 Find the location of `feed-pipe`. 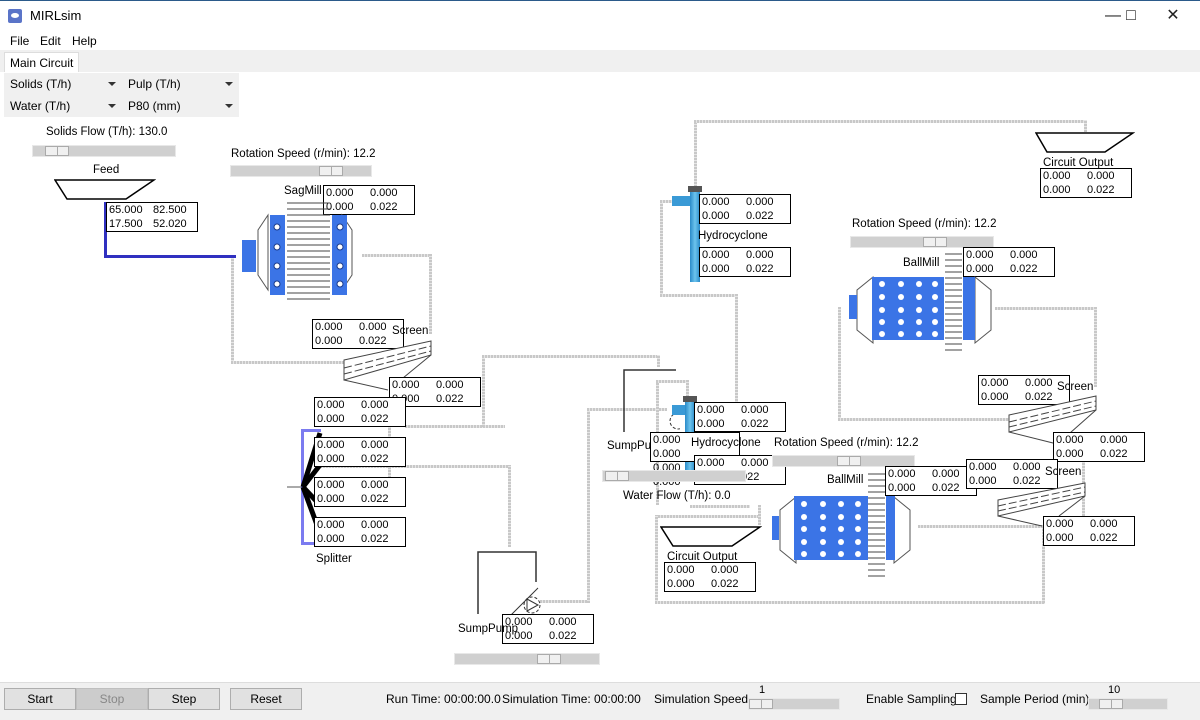

feed-pipe is located at coordinates (170, 256).